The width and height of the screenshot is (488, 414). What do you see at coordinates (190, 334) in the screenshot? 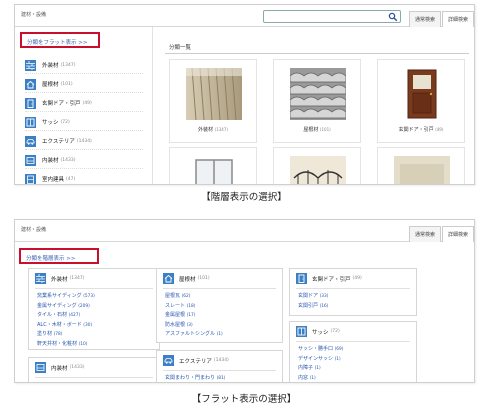
I see `subcategory-label: アスファルトシングル` at bounding box center [190, 334].